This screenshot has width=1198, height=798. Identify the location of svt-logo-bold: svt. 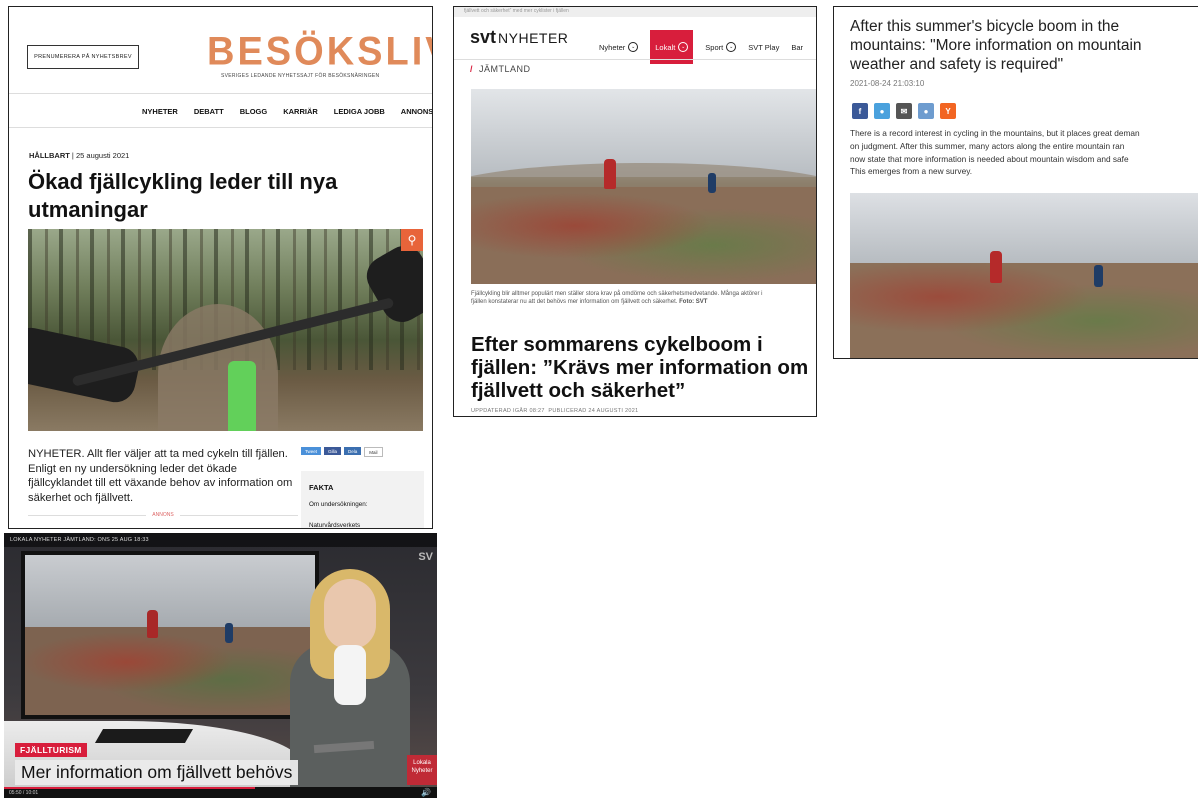
(483, 37).